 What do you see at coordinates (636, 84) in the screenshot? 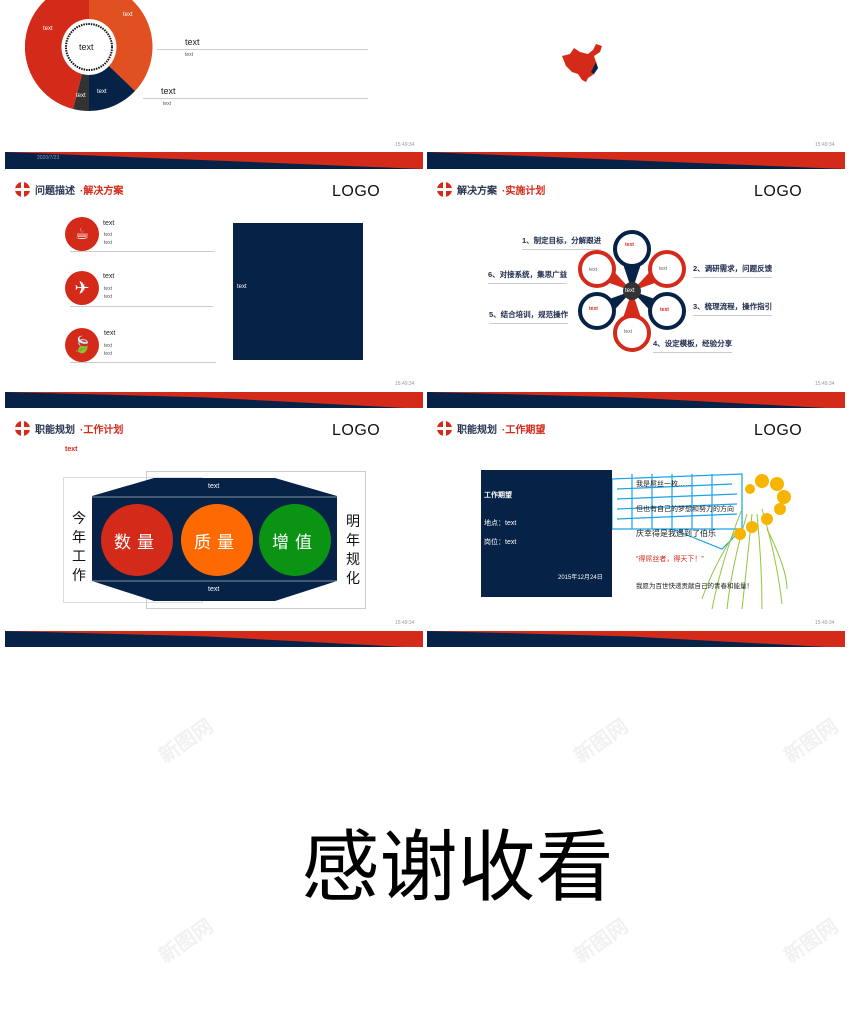
I see `slide-2-map: 15:49:34` at bounding box center [636, 84].